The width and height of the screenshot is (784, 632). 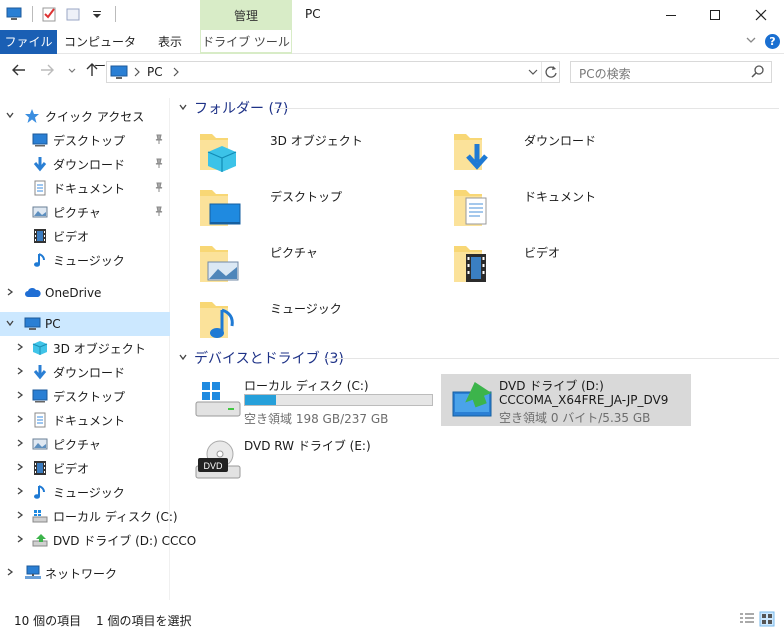 I want to click on group-header-devices: デバイスとドライブ (3), so click(x=261, y=358).